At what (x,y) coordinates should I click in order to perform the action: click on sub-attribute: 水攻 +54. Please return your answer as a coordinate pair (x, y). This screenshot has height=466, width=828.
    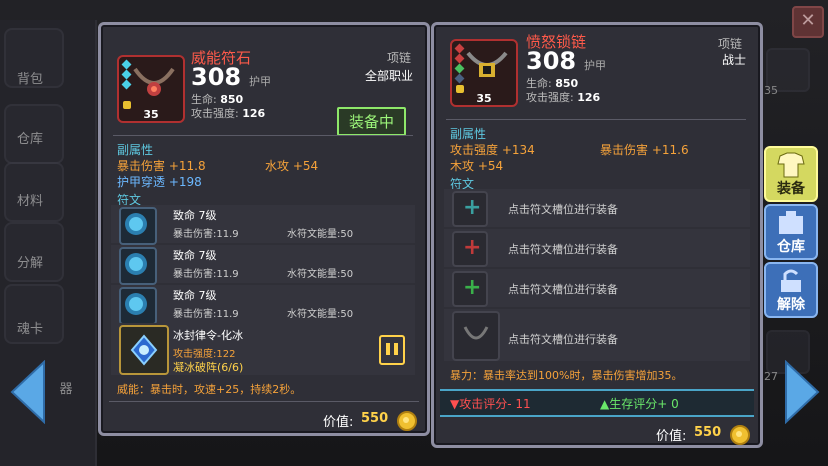
    Looking at the image, I should click on (292, 166).